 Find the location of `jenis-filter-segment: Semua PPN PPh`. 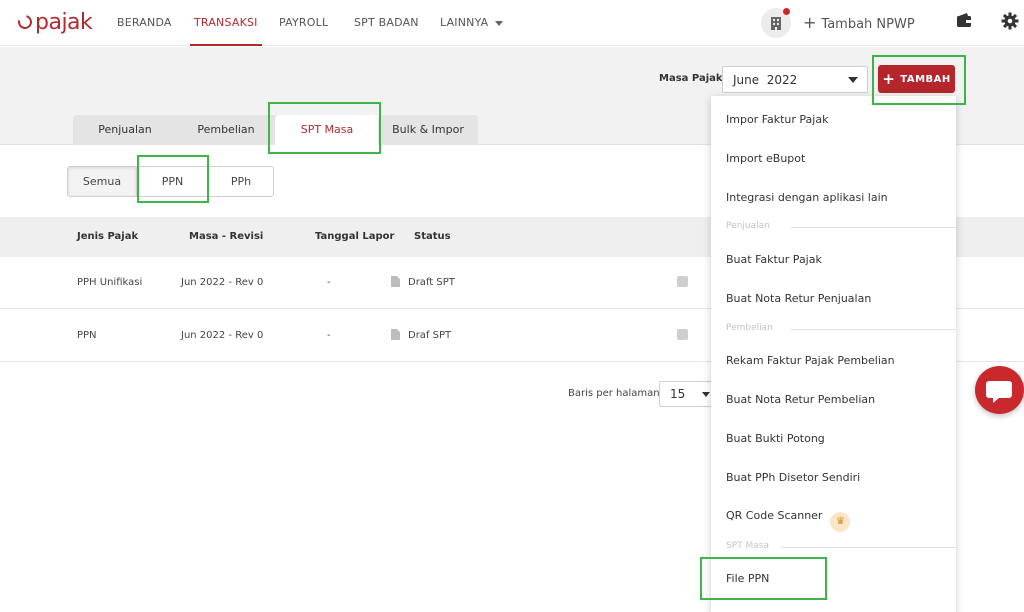

jenis-filter-segment: Semua PPN PPh is located at coordinates (170, 181).